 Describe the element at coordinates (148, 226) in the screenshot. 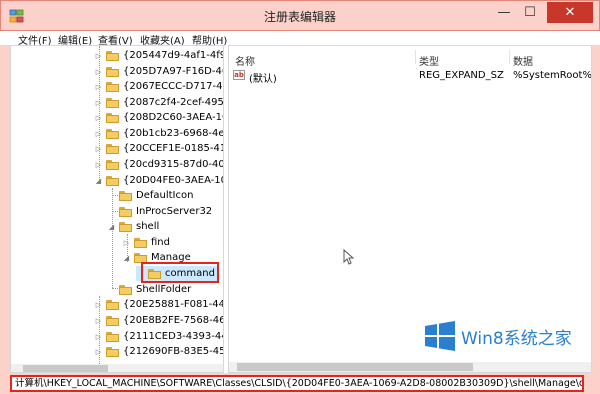

I see `tree-item-label: shell` at that location.